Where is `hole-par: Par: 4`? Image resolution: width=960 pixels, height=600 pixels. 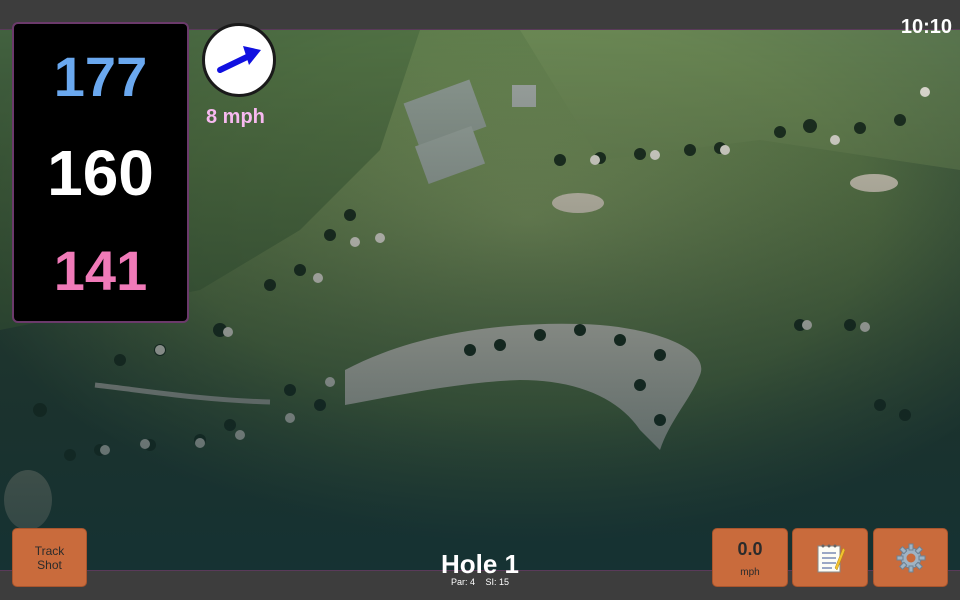
hole-par: Par: 4 is located at coordinates (462, 582).